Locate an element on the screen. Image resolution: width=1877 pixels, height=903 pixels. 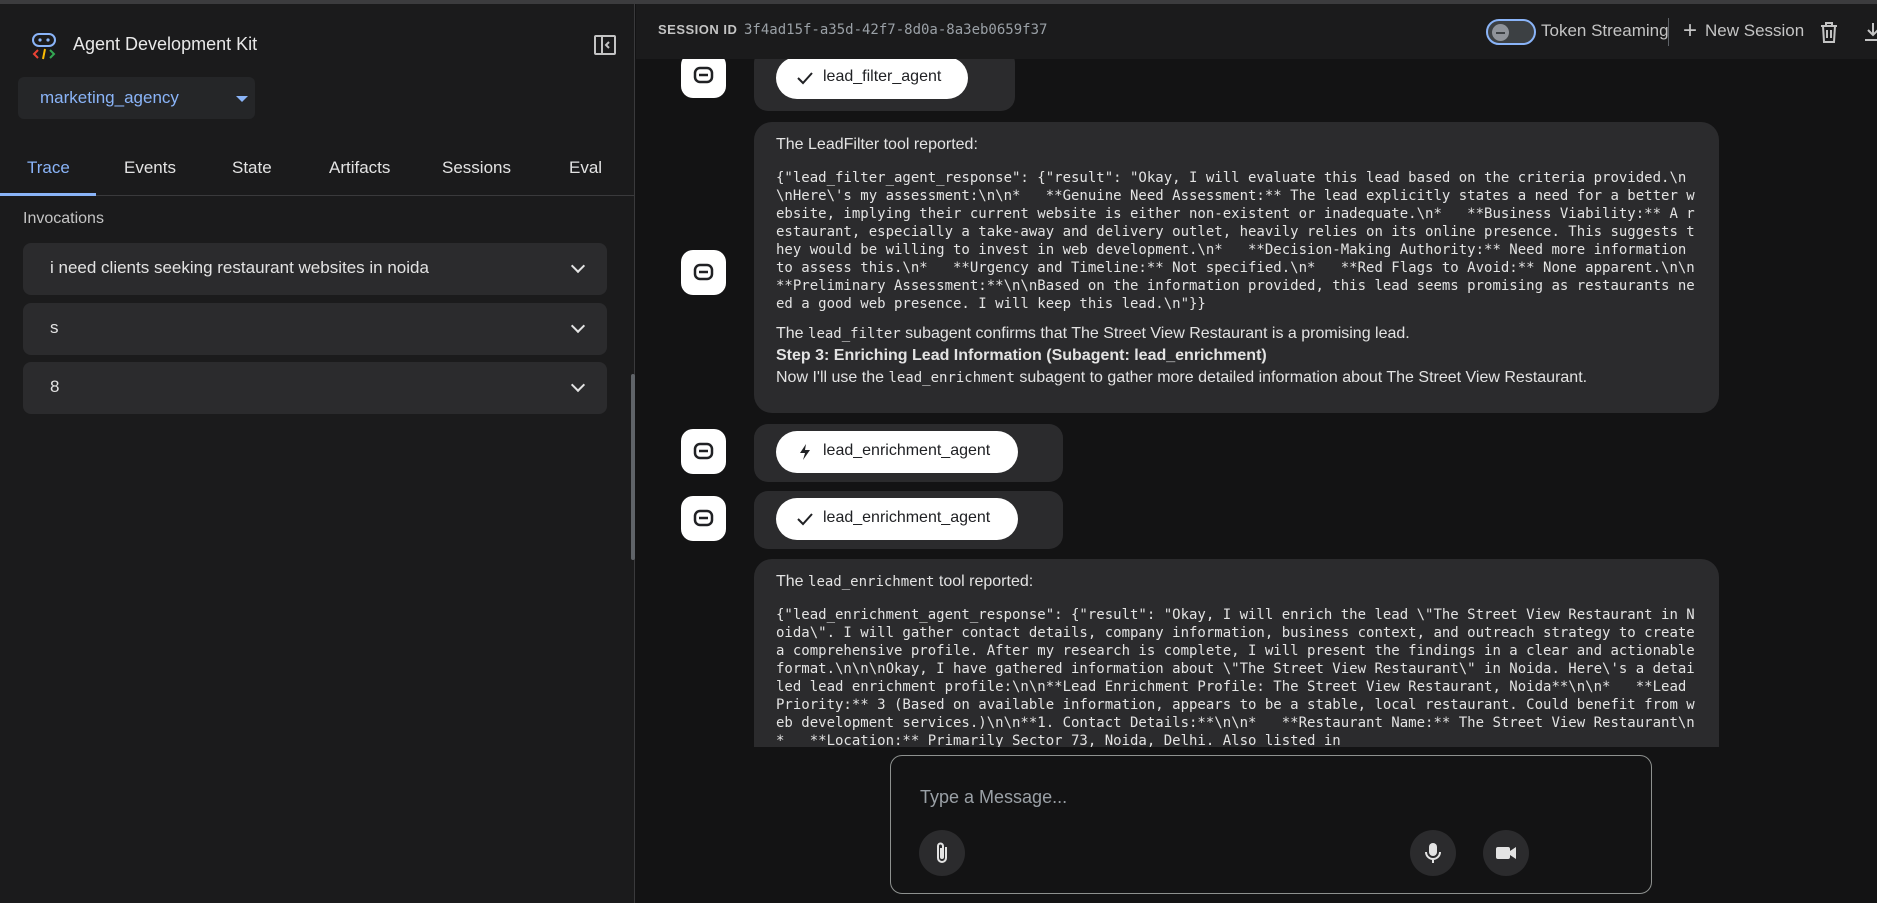
message-text: The LeadFilter tool reported: is located at coordinates (877, 144).